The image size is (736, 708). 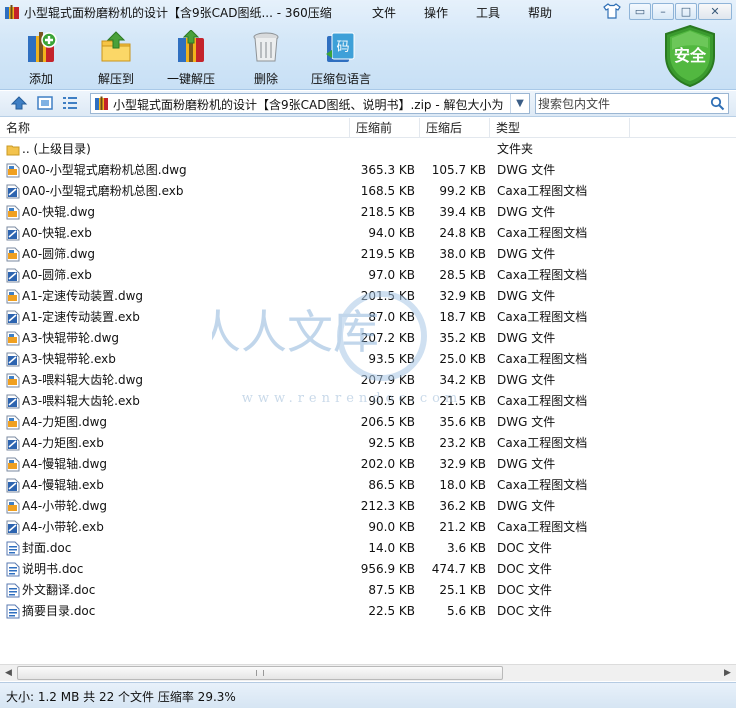 I want to click on file-size: 202.0 KB, so click(x=387, y=464).